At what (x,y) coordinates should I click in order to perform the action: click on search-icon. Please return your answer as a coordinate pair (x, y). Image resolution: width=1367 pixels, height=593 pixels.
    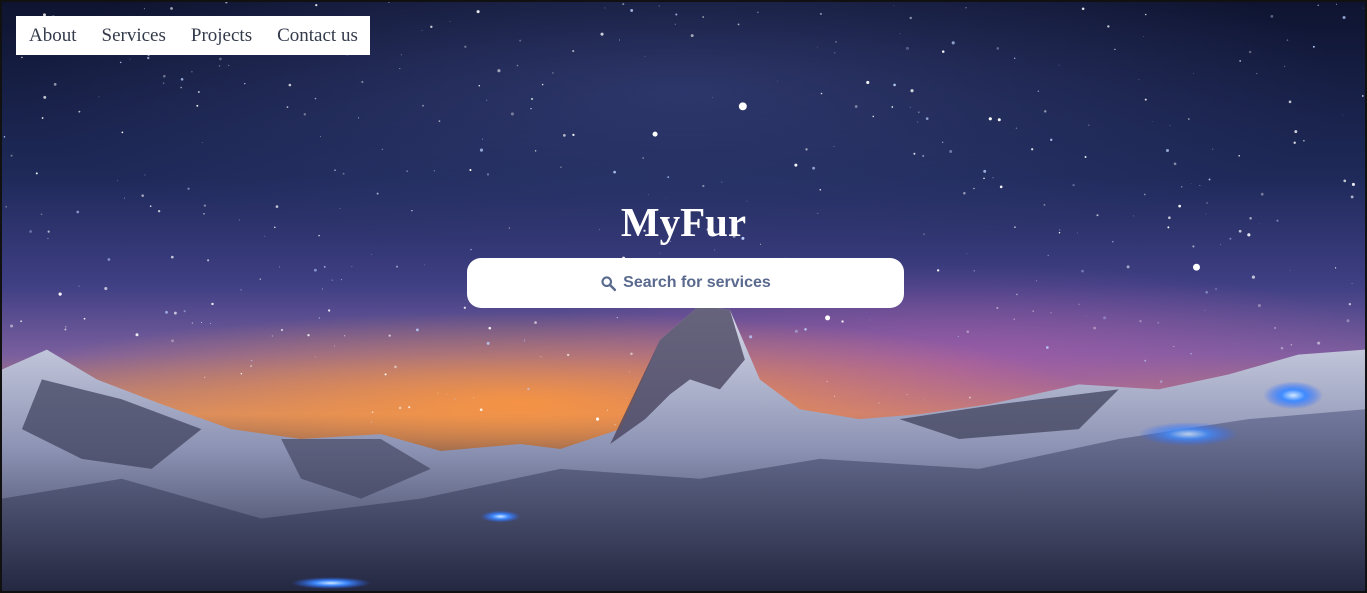
    Looking at the image, I should click on (609, 283).